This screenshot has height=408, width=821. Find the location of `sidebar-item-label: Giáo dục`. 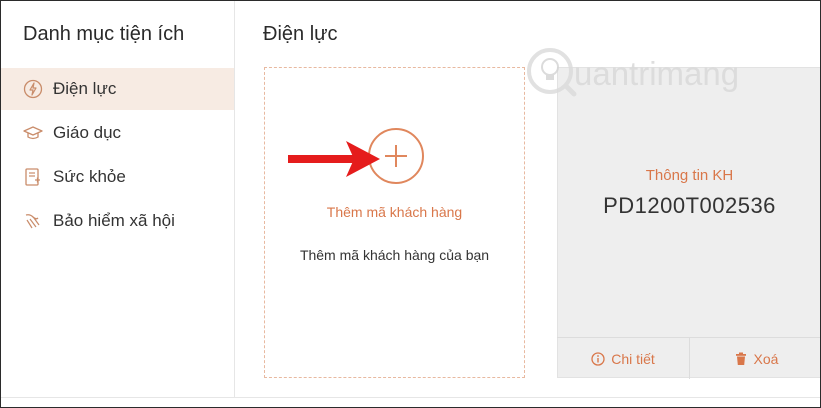

sidebar-item-label: Giáo dục is located at coordinates (87, 132).